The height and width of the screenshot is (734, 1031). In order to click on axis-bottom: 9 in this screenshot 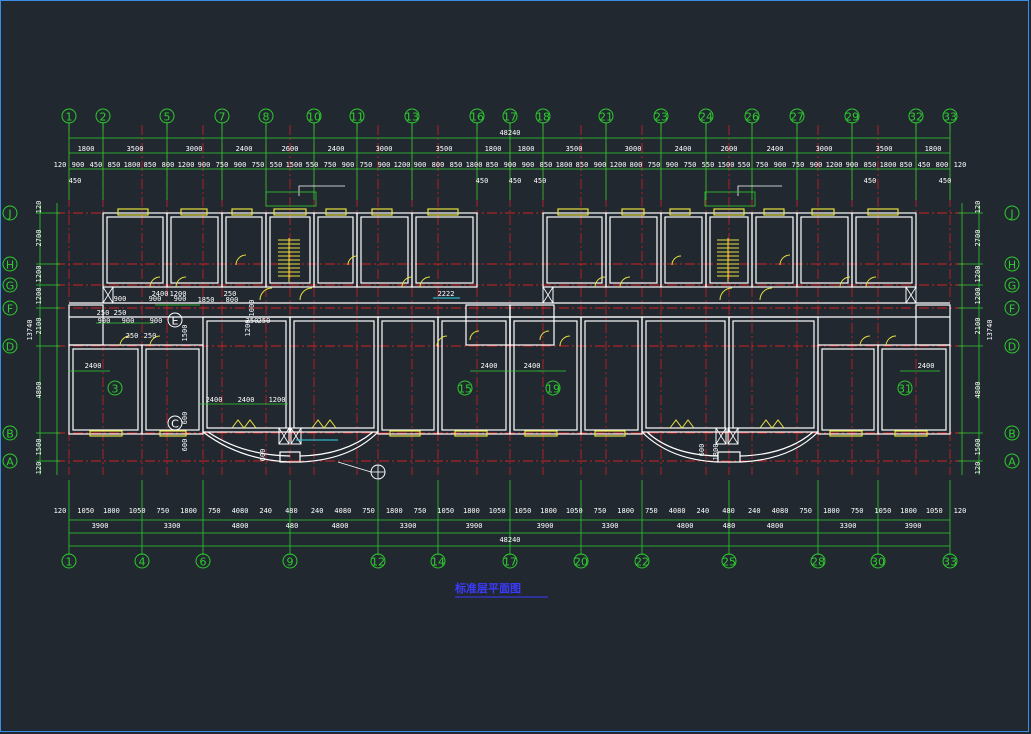, I will do `click(290, 562)`.